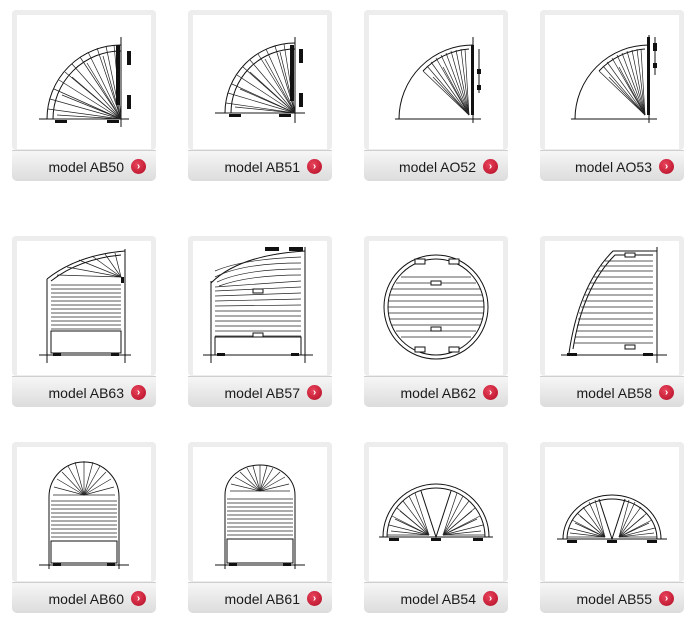  I want to click on model-label: model AO53, so click(613, 167).